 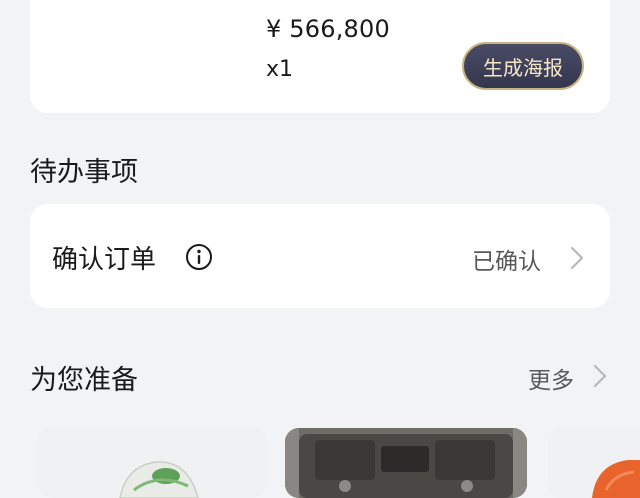 I want to click on more-link: 更多, so click(x=551, y=378).